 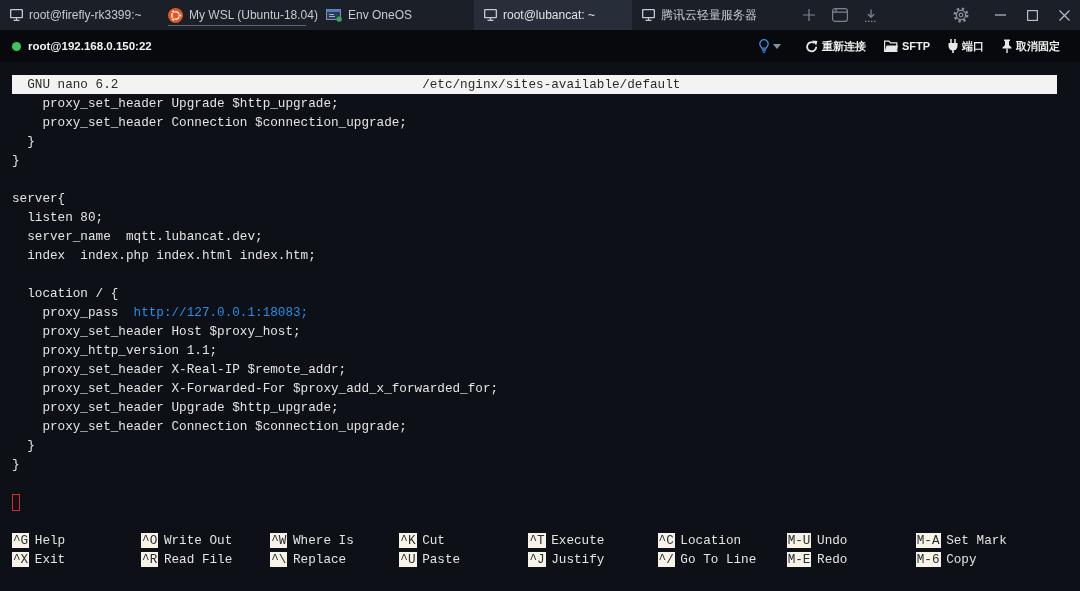 What do you see at coordinates (1031, 46) in the screenshot?
I see `toolbar-button: 取消固定` at bounding box center [1031, 46].